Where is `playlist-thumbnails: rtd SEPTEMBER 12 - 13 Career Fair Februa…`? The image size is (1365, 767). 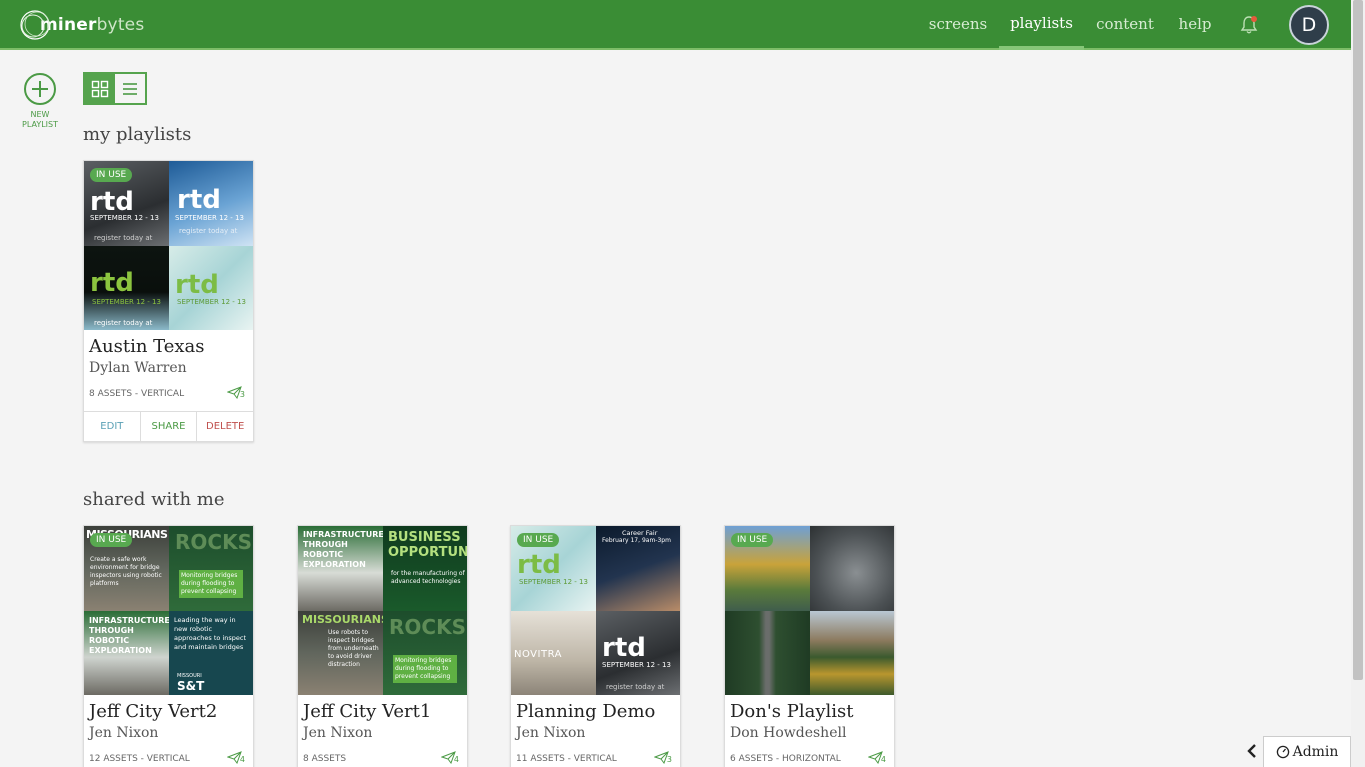
playlist-thumbnails: rtd SEPTEMBER 12 - 13 Career Fair Februa… is located at coordinates (595, 610).